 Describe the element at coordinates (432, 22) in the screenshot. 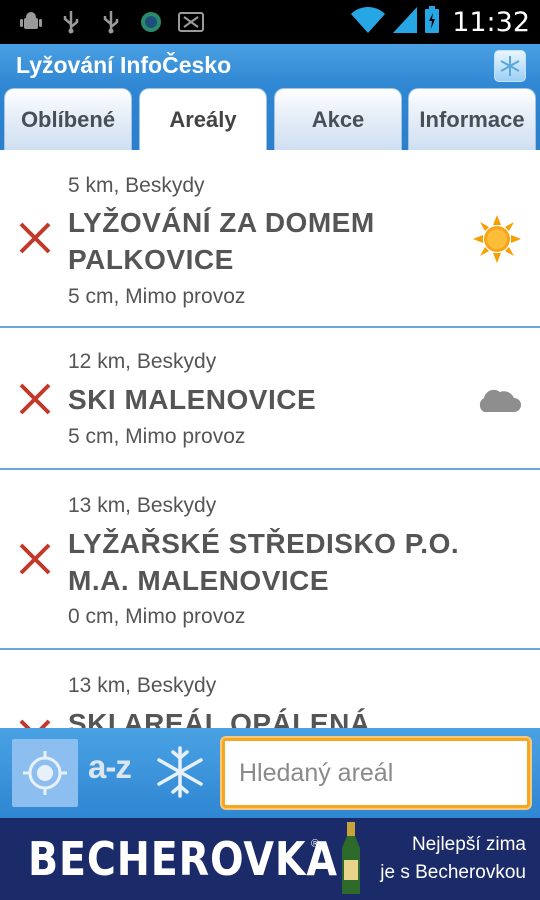

I see `battery-icon` at that location.